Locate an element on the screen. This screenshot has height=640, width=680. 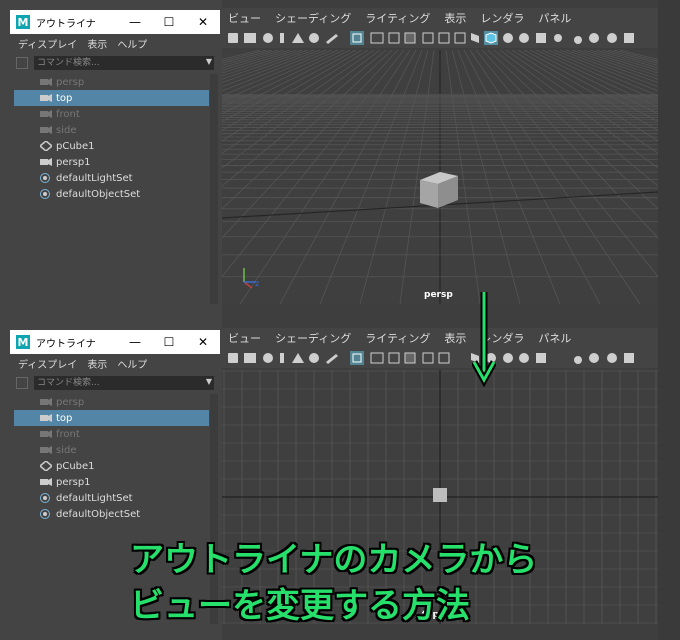
screen-space-ao-icon is located at coordinates (594, 358).